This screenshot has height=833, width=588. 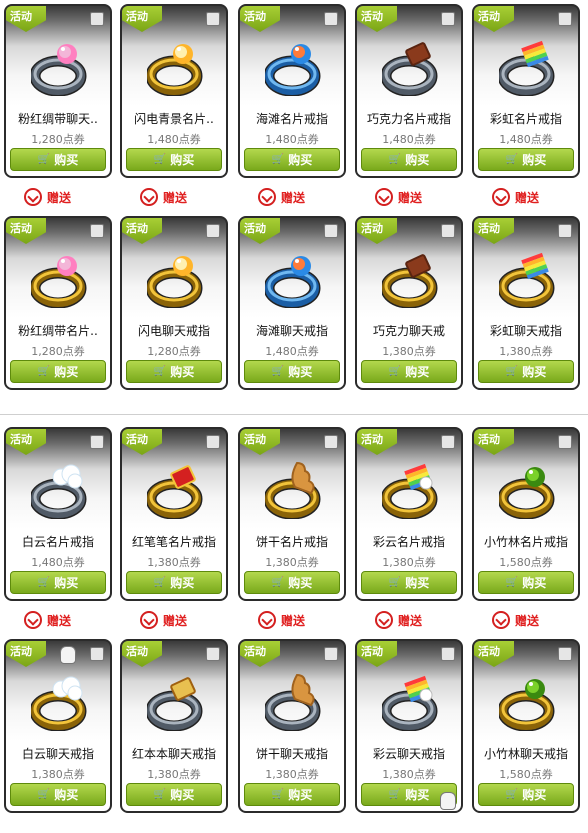 What do you see at coordinates (173, 754) in the screenshot?
I see `product-name: 红本本聊天戒指` at bounding box center [173, 754].